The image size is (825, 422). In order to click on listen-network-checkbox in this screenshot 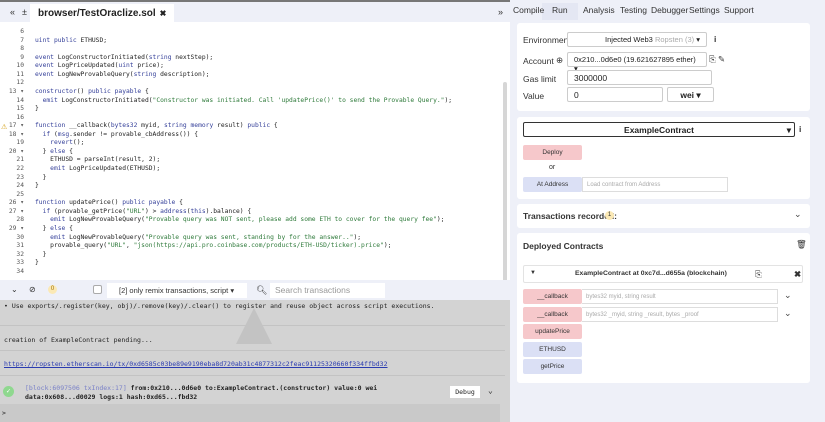, I will do `click(97, 289)`.